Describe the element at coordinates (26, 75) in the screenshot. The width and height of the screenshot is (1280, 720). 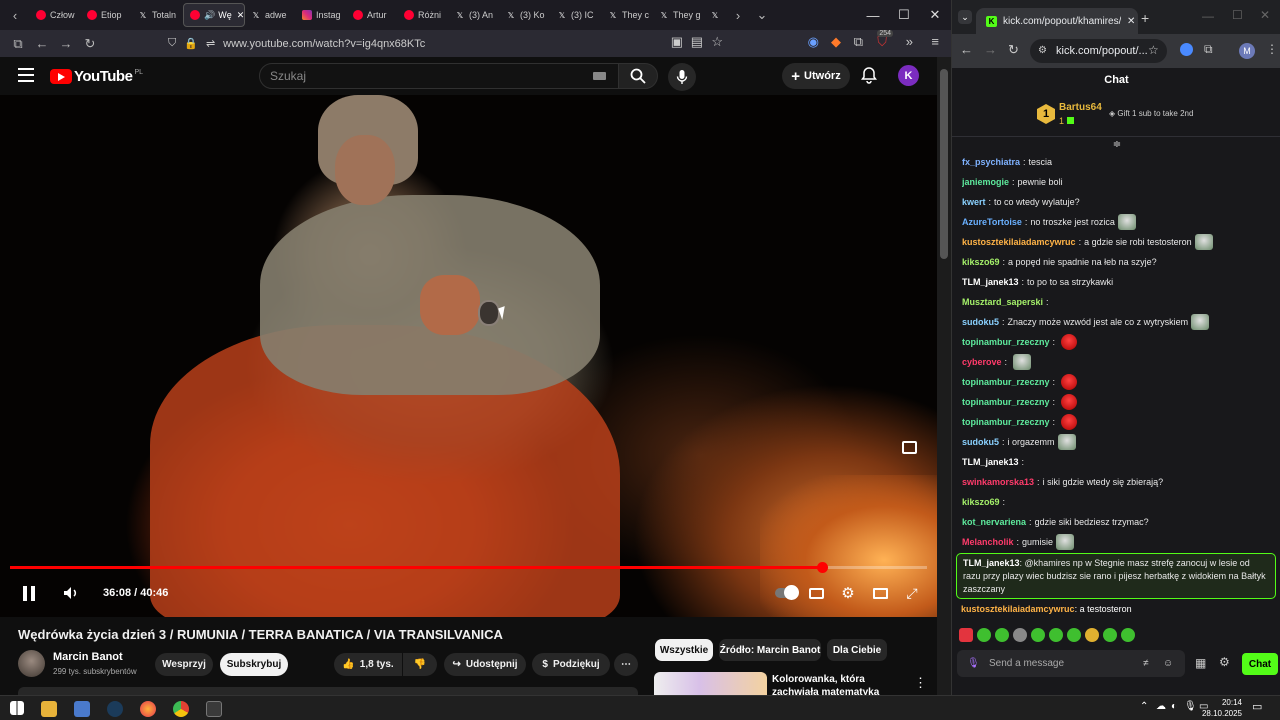
I see `menu-hamburger-icon` at that location.